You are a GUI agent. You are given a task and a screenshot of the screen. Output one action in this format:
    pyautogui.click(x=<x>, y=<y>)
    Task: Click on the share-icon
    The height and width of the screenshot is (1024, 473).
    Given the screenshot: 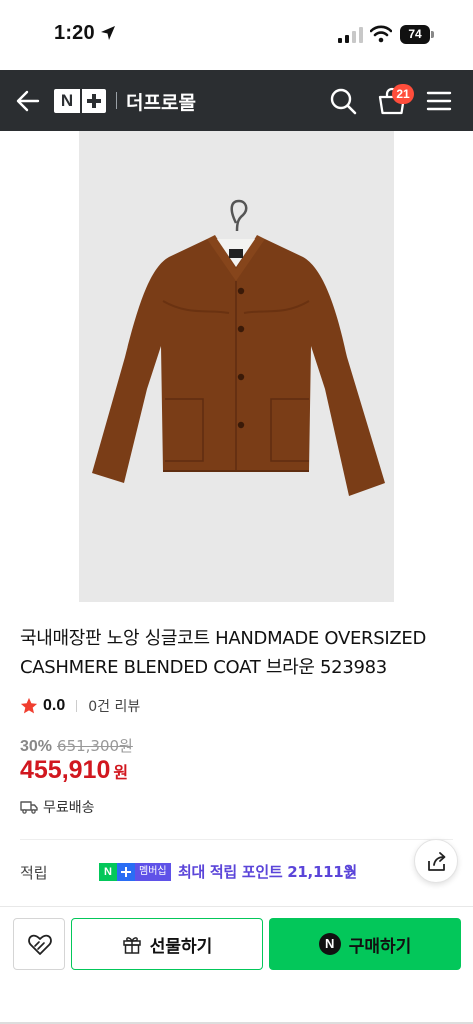 What is the action you would take?
    pyautogui.click(x=437, y=861)
    